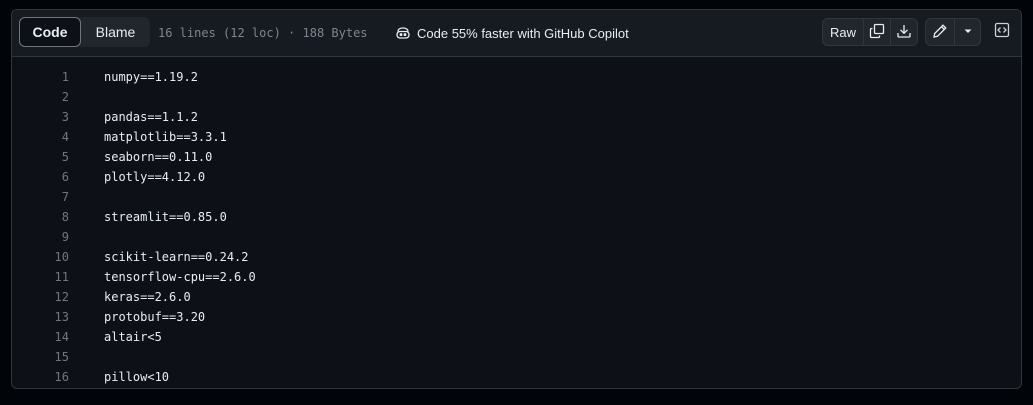 This screenshot has height=405, width=1033. What do you see at coordinates (40, 77) in the screenshot?
I see `line-number: 1` at bounding box center [40, 77].